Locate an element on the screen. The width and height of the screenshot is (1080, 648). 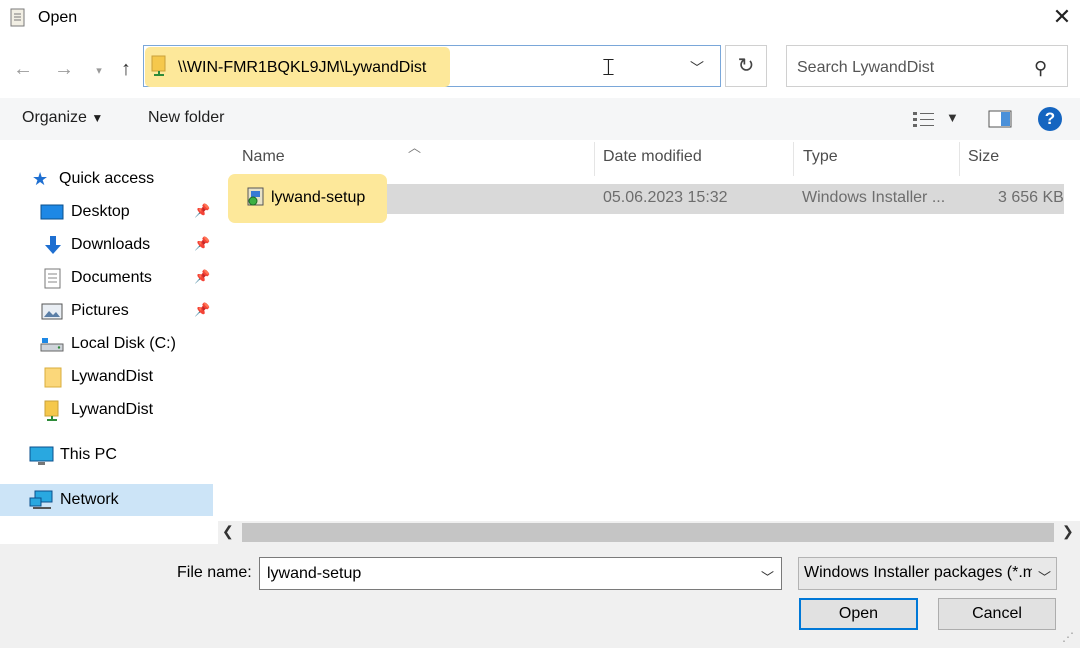
msi-installer-icon is located at coordinates (255, 196).